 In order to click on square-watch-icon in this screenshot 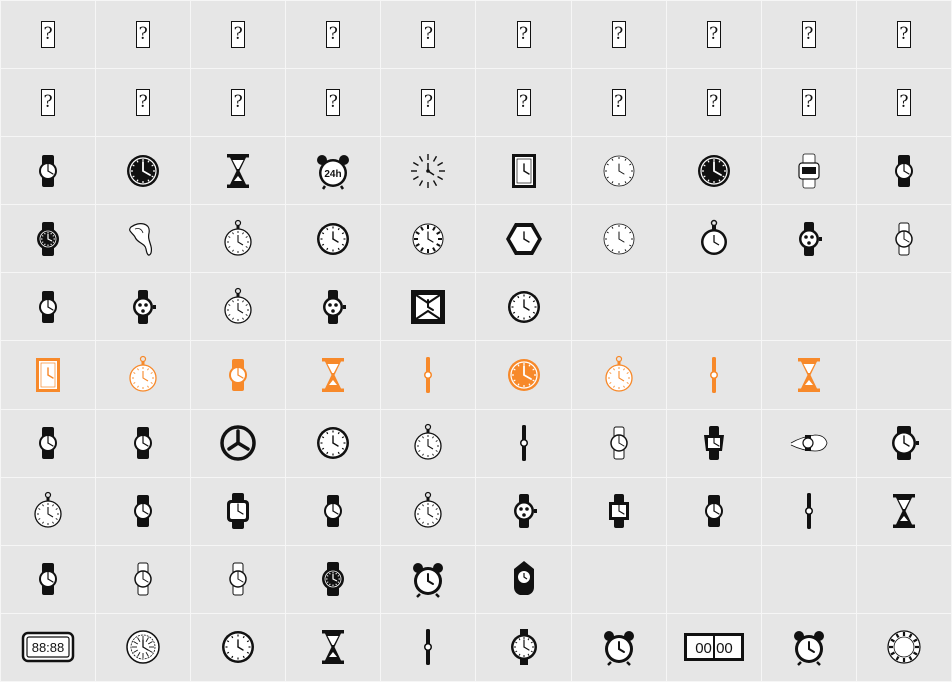, I will do `click(713, 443)`.